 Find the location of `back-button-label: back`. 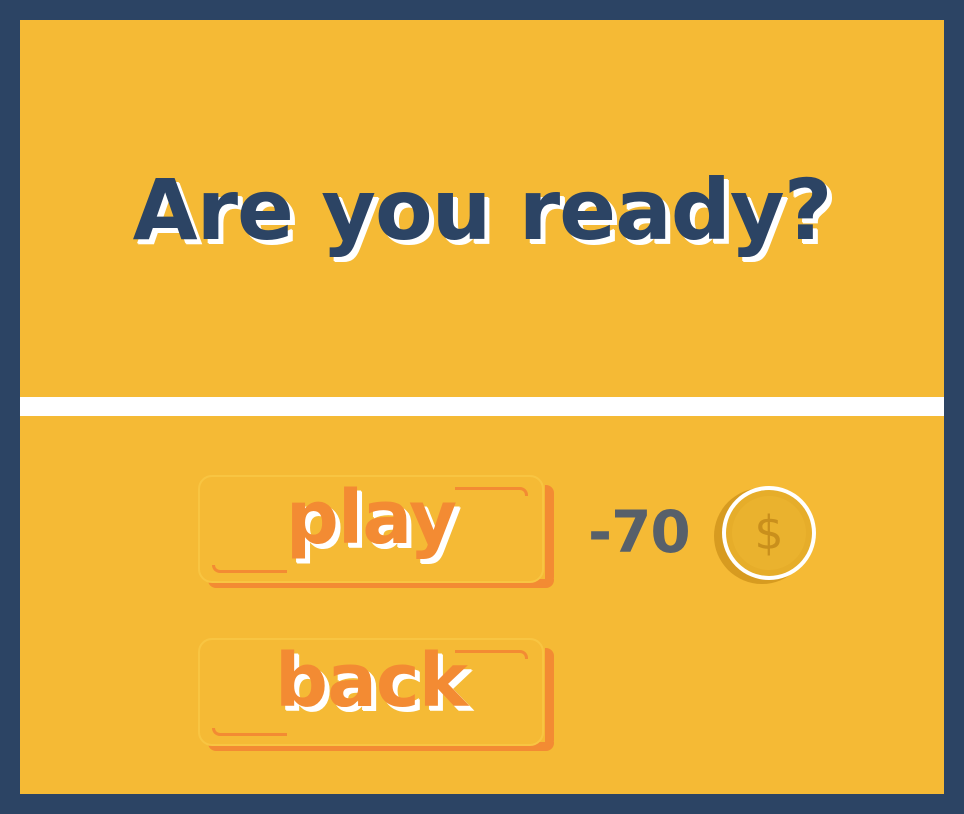

back-button-label: back is located at coordinates (371, 681).